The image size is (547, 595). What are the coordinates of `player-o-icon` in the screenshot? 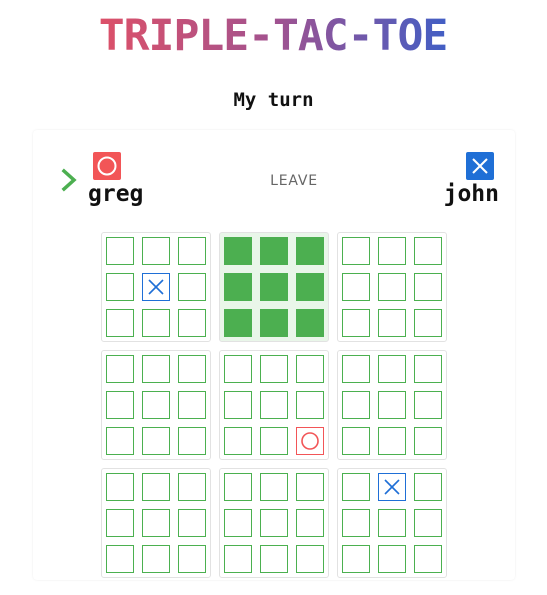 It's located at (107, 166).